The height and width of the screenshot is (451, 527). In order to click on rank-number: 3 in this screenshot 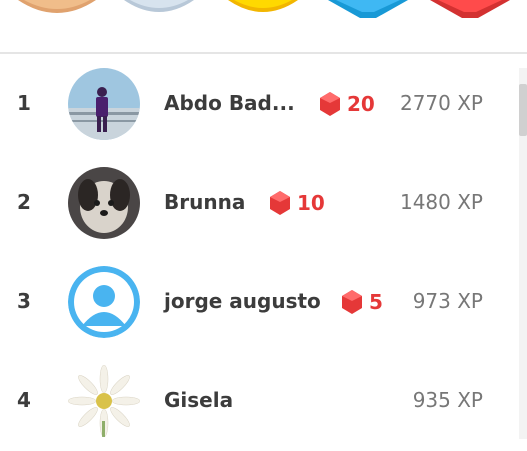, I will do `click(24, 301)`.